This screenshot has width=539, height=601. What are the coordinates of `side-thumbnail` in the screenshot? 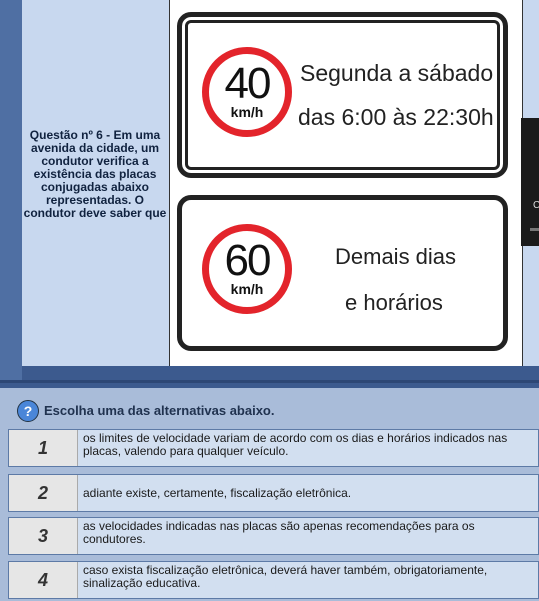 It's located at (530, 182).